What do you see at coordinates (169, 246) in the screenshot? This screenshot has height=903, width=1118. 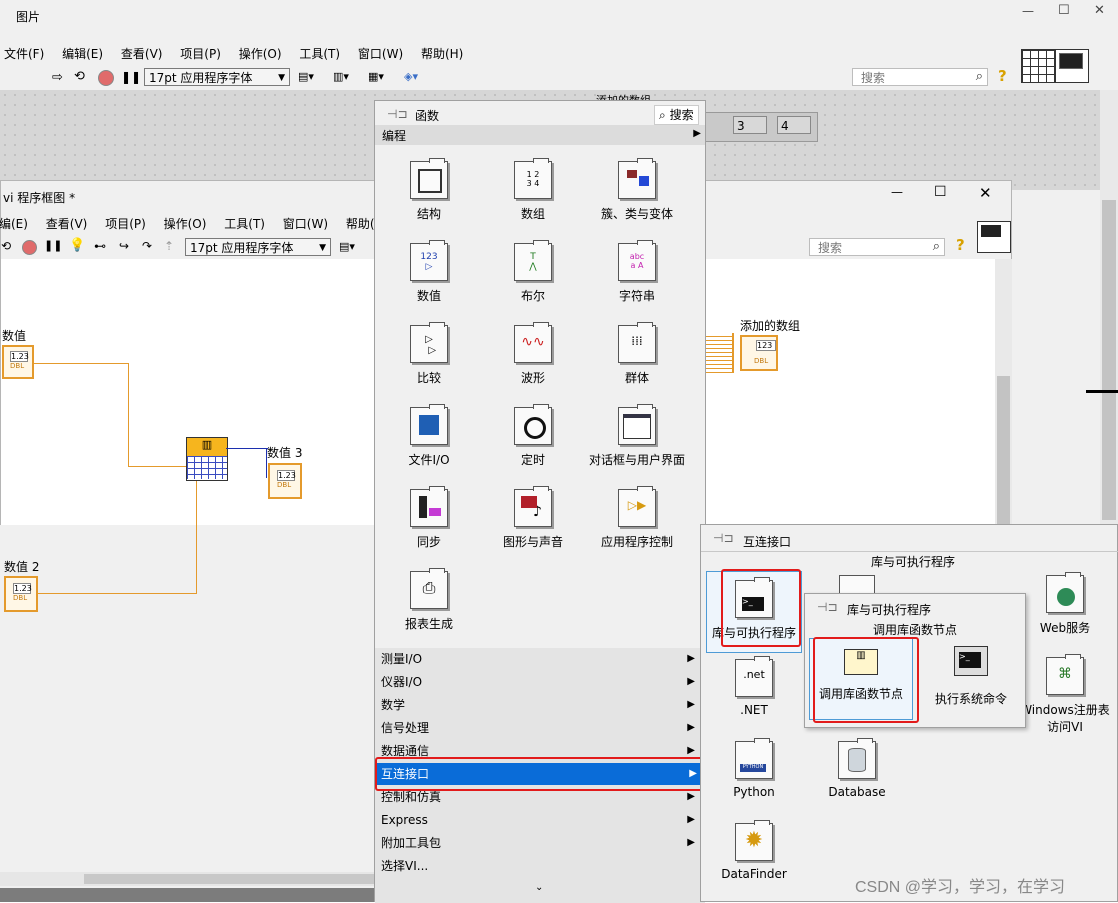 I see `step-out-icon: ⇡` at bounding box center [169, 246].